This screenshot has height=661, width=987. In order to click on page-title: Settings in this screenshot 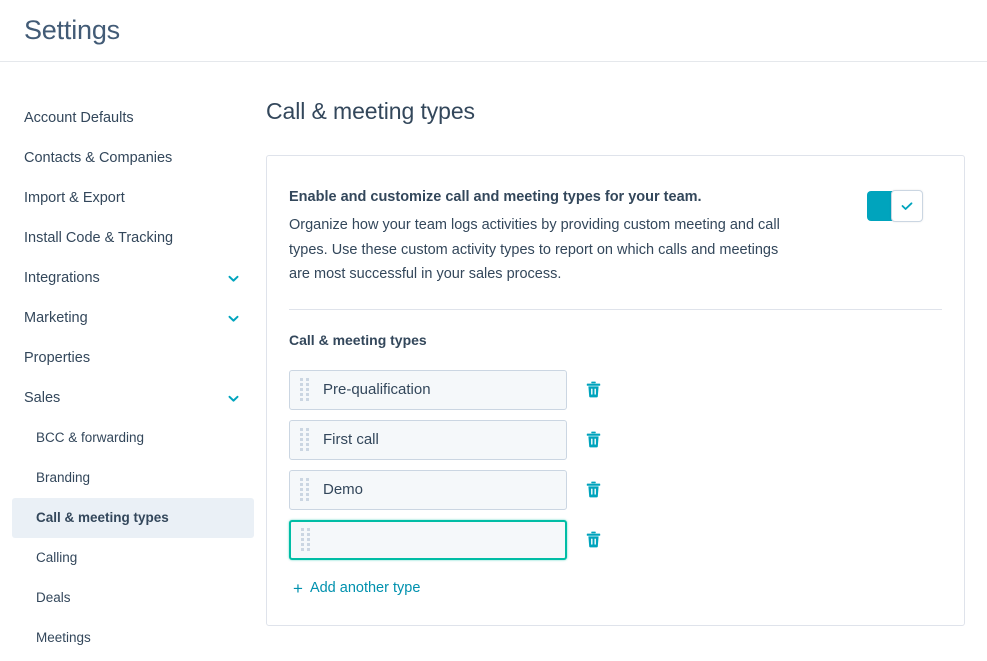, I will do `click(72, 30)`.